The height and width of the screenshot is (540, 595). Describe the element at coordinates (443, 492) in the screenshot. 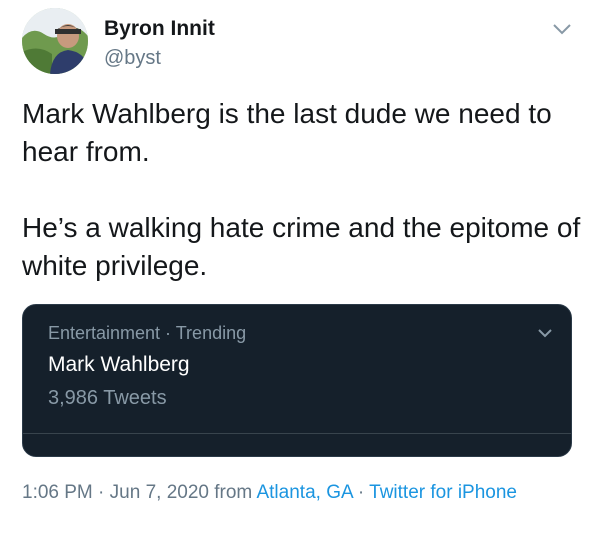

I see `source-link: Twitter for iPhone` at that location.